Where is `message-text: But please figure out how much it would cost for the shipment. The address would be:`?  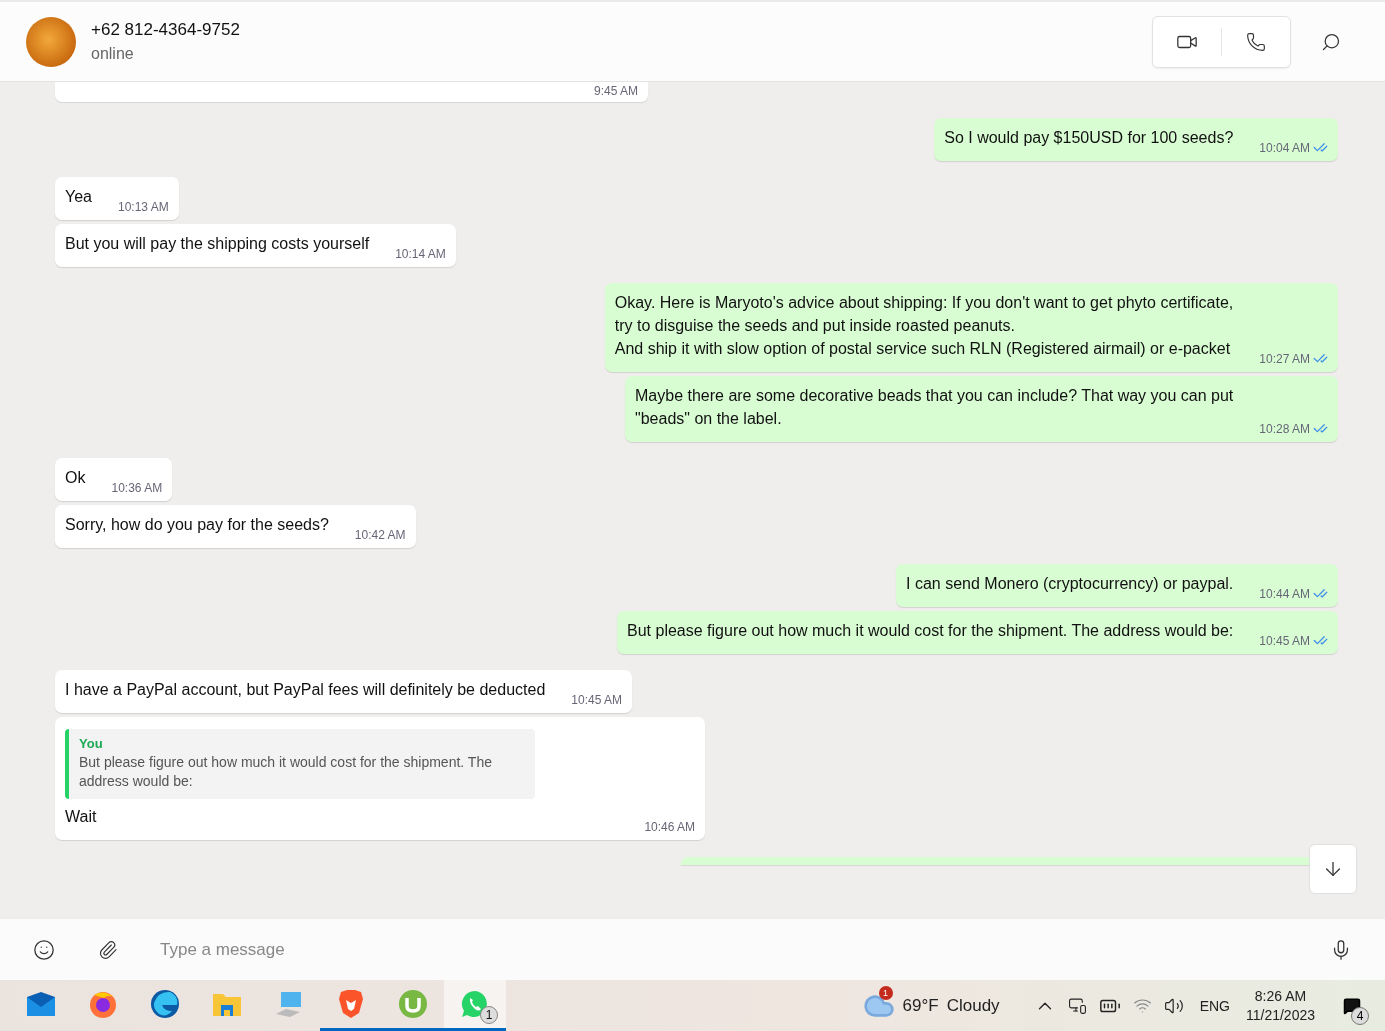 message-text: But please figure out how much it would cost for the shipment. The address would be: is located at coordinates (930, 631).